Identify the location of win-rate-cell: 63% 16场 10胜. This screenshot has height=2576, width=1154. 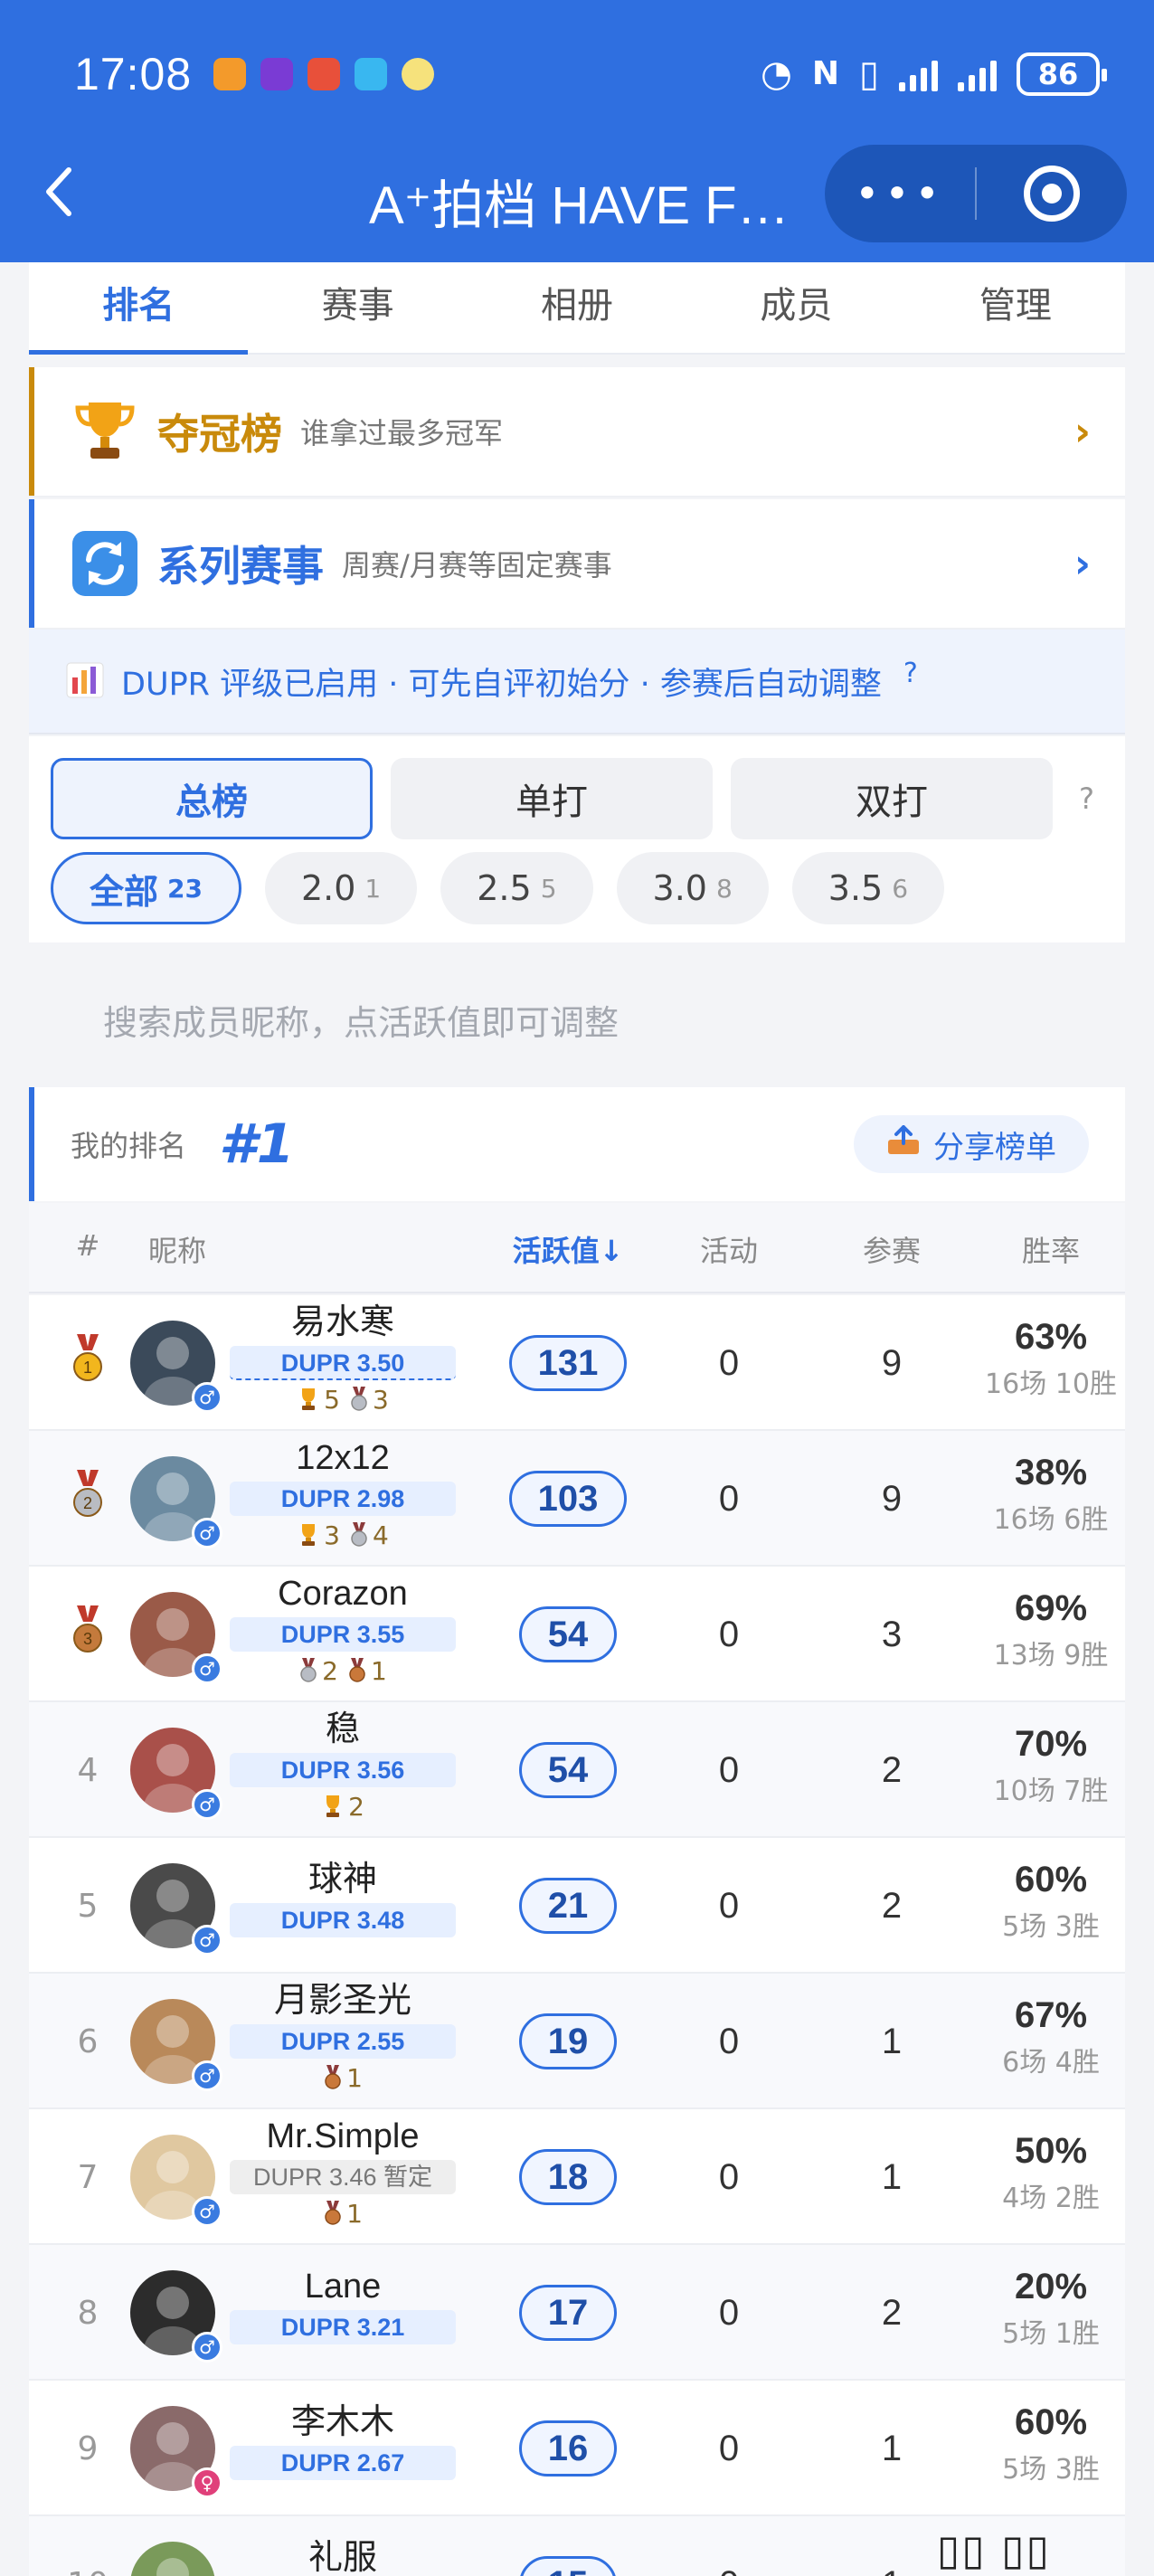
(1048, 1359).